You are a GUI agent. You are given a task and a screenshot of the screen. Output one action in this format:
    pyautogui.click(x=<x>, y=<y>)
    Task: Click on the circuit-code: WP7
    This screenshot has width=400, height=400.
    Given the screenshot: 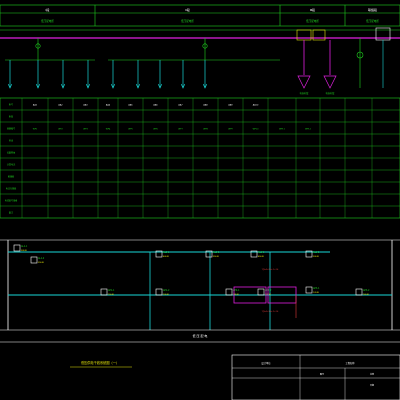 What is the action you would take?
    pyautogui.click(x=180, y=130)
    